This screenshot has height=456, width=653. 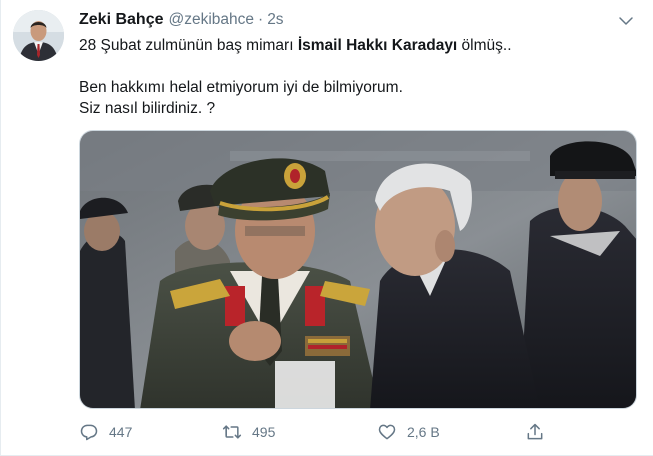 I want to click on share-button, so click(x=535, y=432).